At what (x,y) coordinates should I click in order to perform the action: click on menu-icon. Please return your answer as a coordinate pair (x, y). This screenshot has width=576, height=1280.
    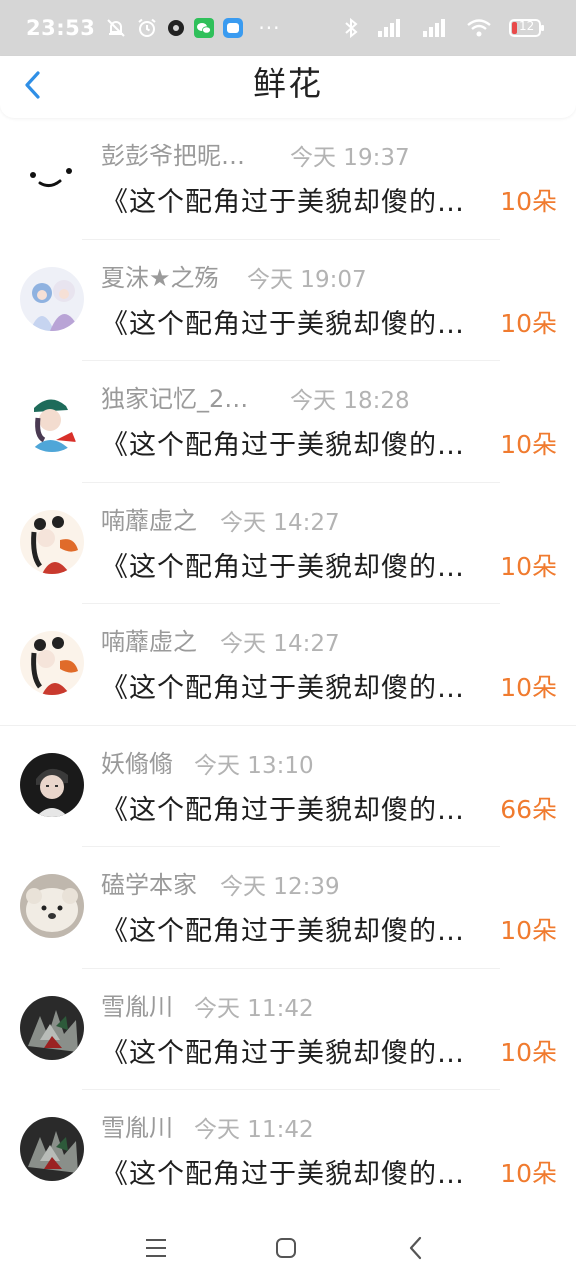
    Looking at the image, I should click on (156, 1248).